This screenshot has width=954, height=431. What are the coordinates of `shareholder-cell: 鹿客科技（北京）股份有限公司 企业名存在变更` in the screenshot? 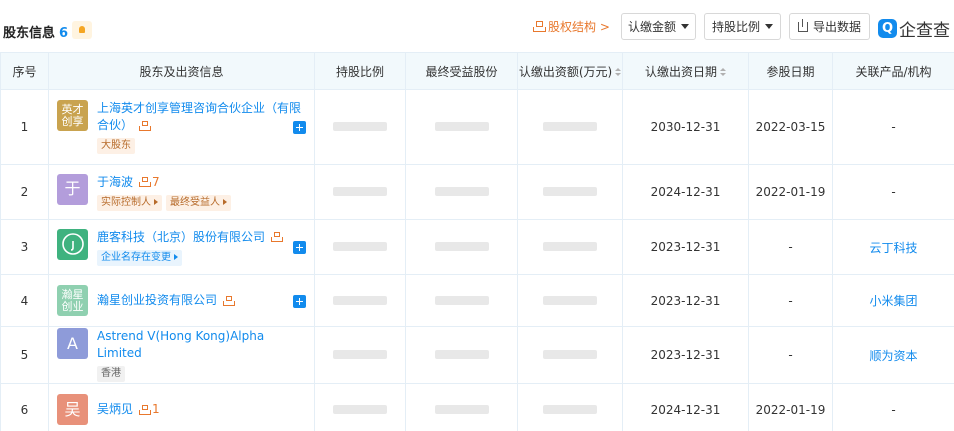 It's located at (181, 247).